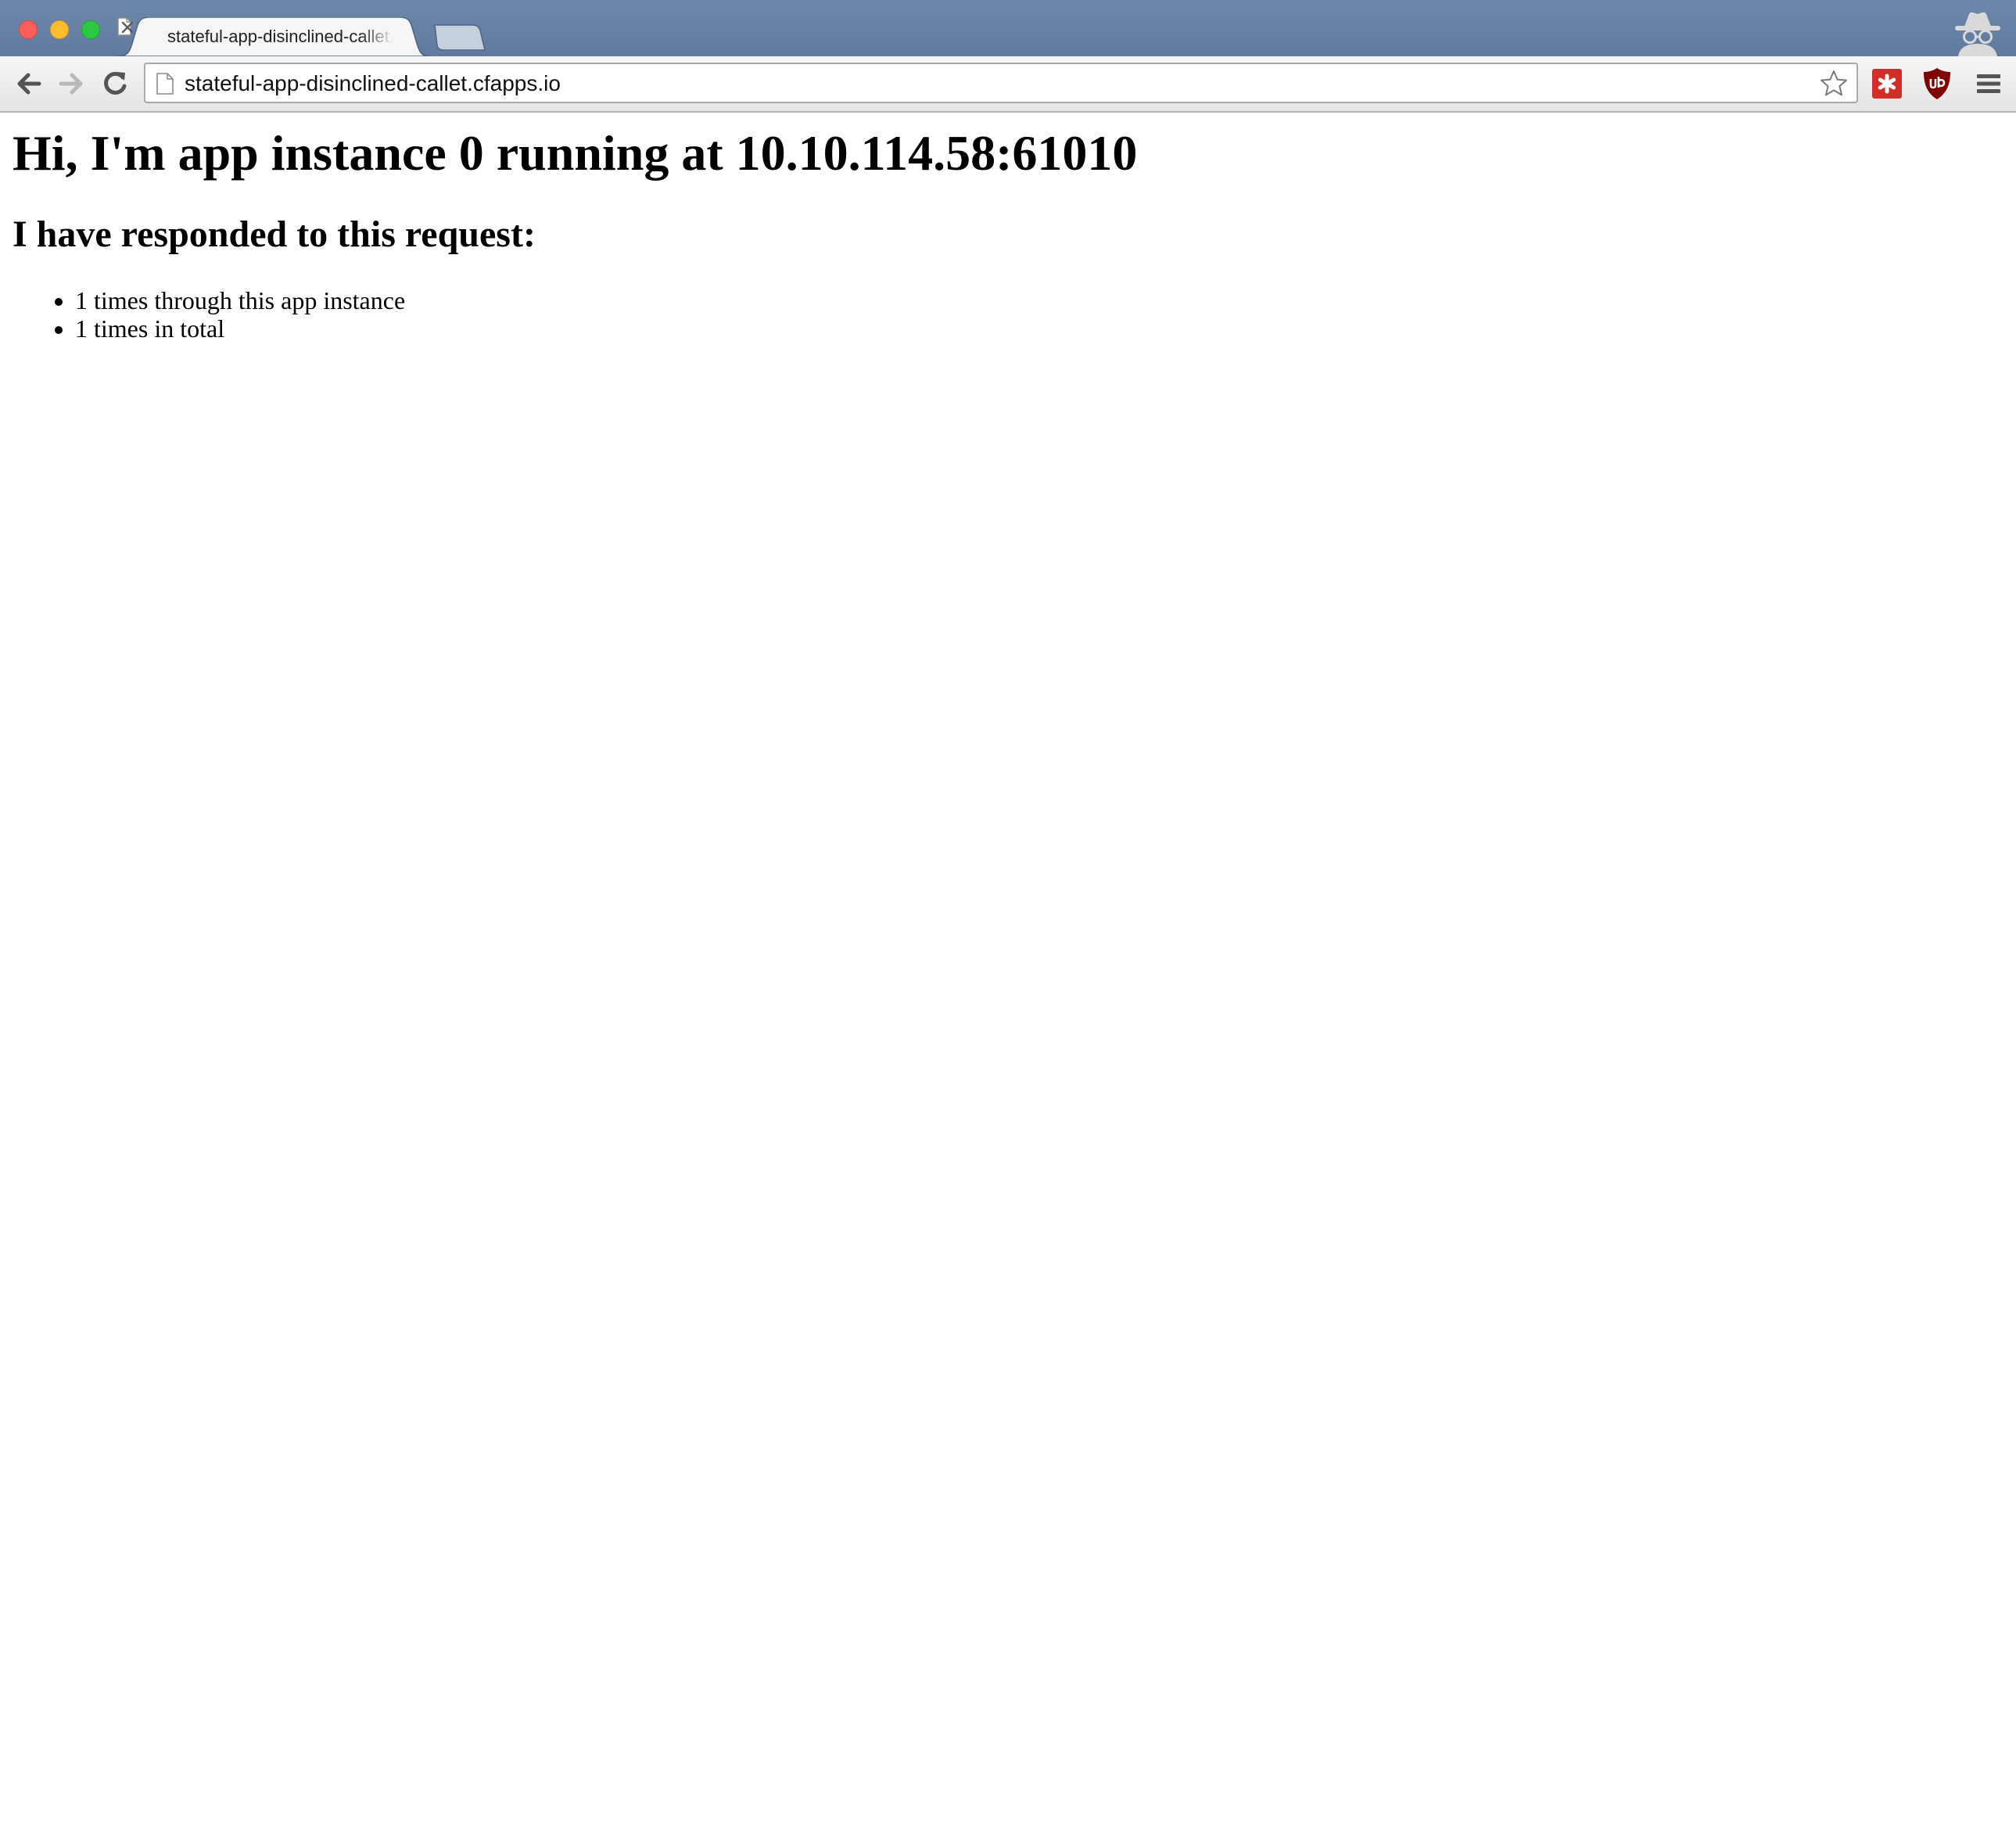  I want to click on incognito-icon, so click(1977, 34).